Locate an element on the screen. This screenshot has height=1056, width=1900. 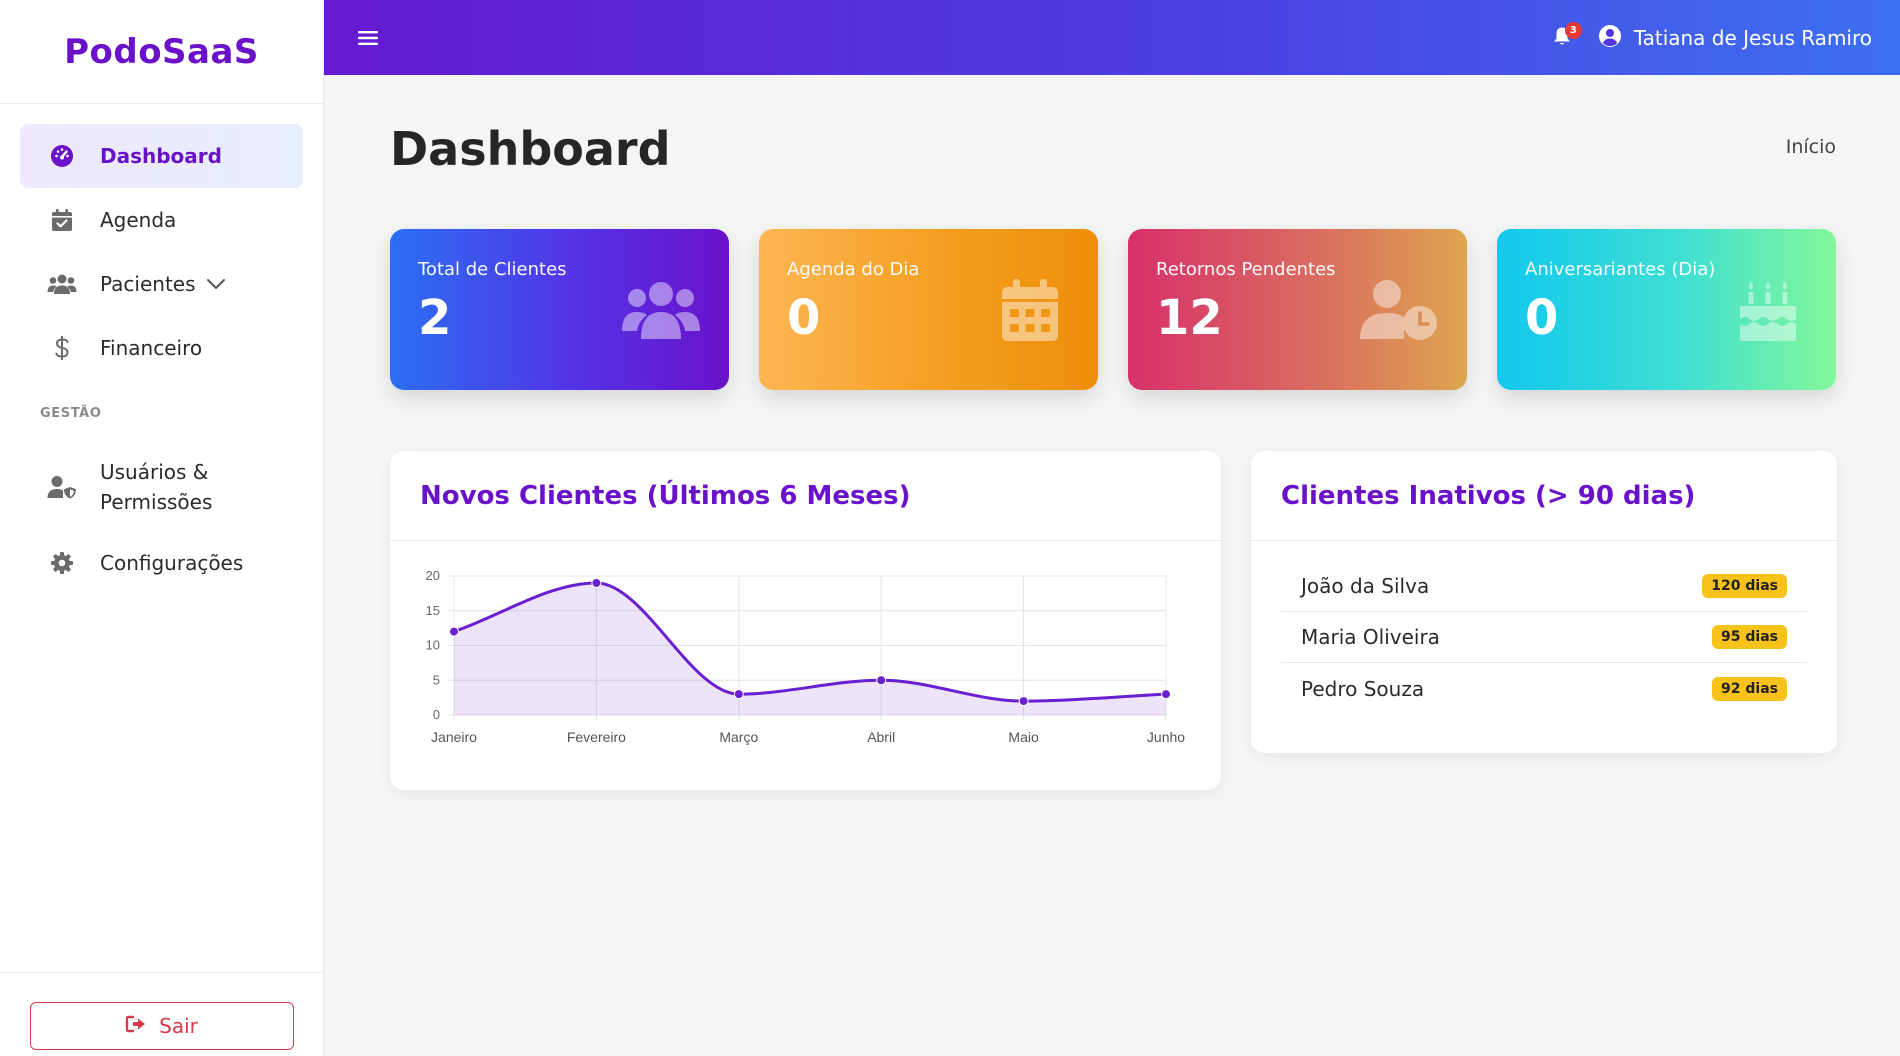
sidebar-item-label: Financeiro is located at coordinates (151, 348).